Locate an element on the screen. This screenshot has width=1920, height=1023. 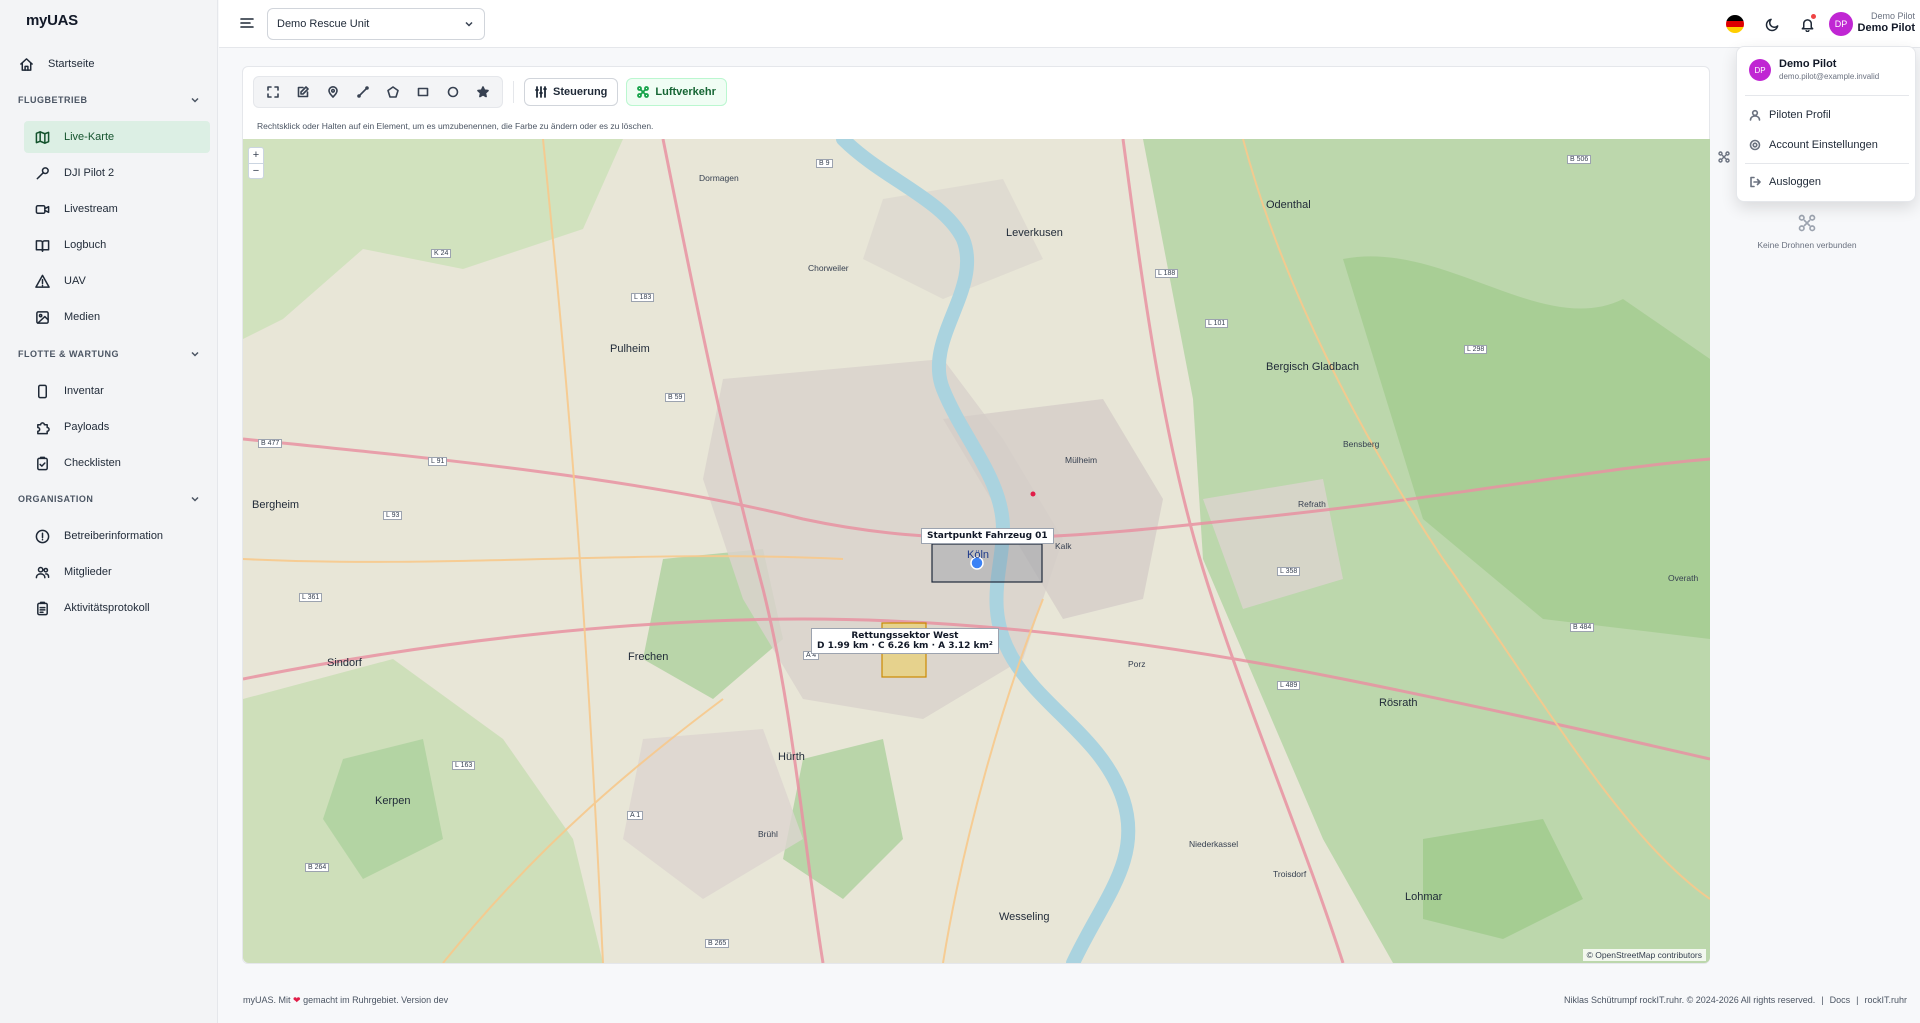
sidebar-item-startseite: Startseite is located at coordinates (114, 64).